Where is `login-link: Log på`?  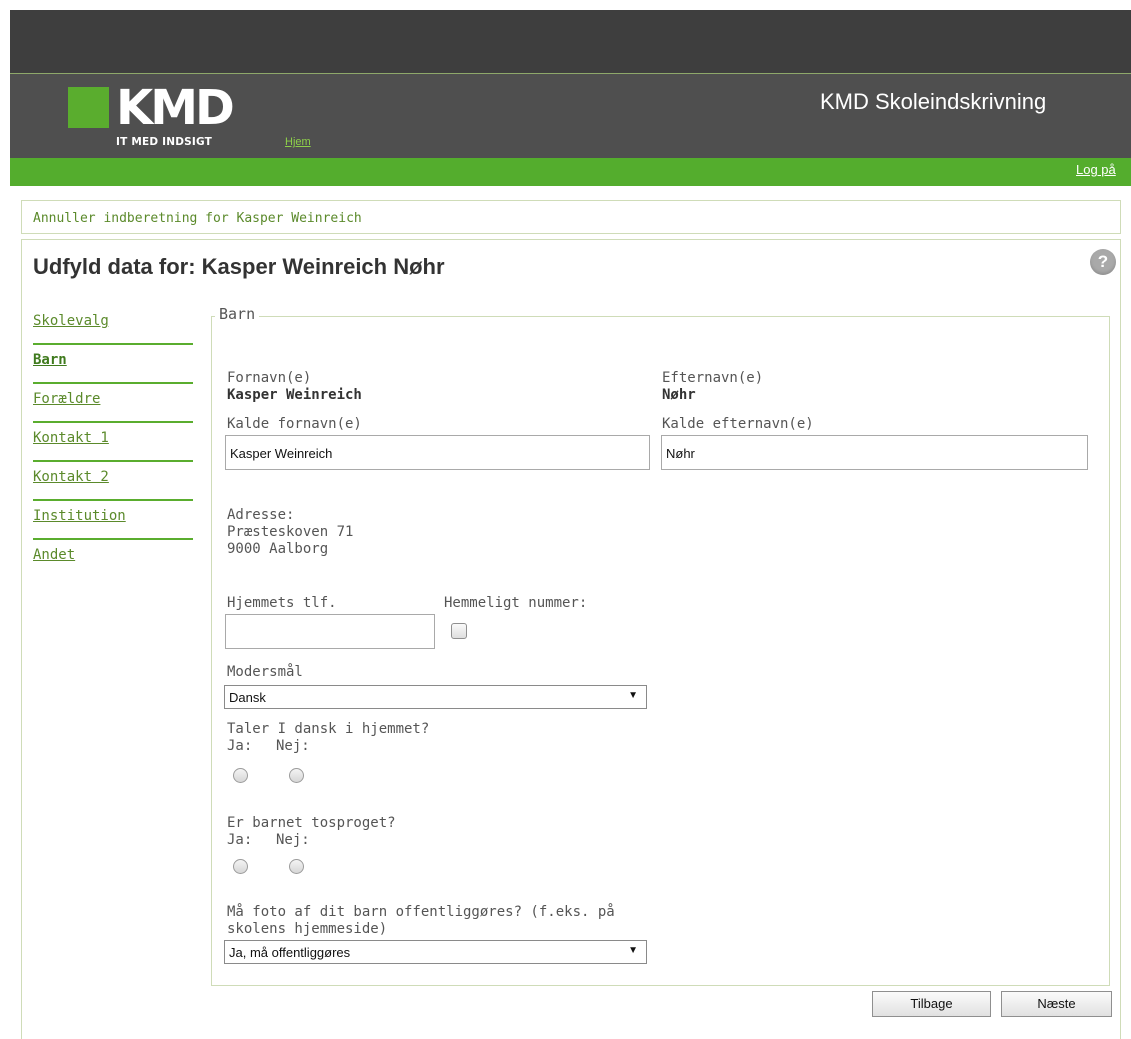 login-link: Log på is located at coordinates (1096, 169).